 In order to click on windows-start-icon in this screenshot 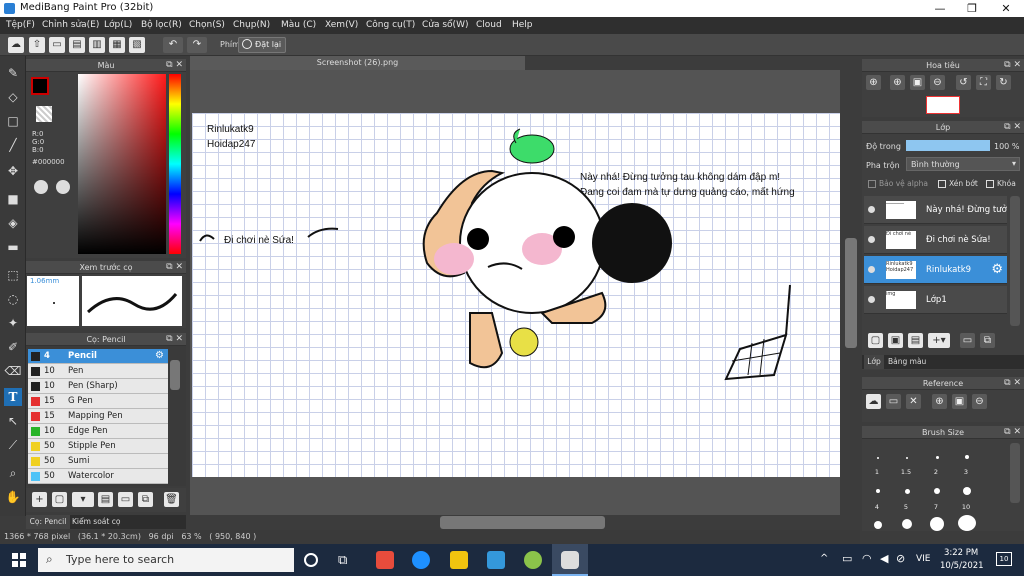, I will do `click(19, 560)`.